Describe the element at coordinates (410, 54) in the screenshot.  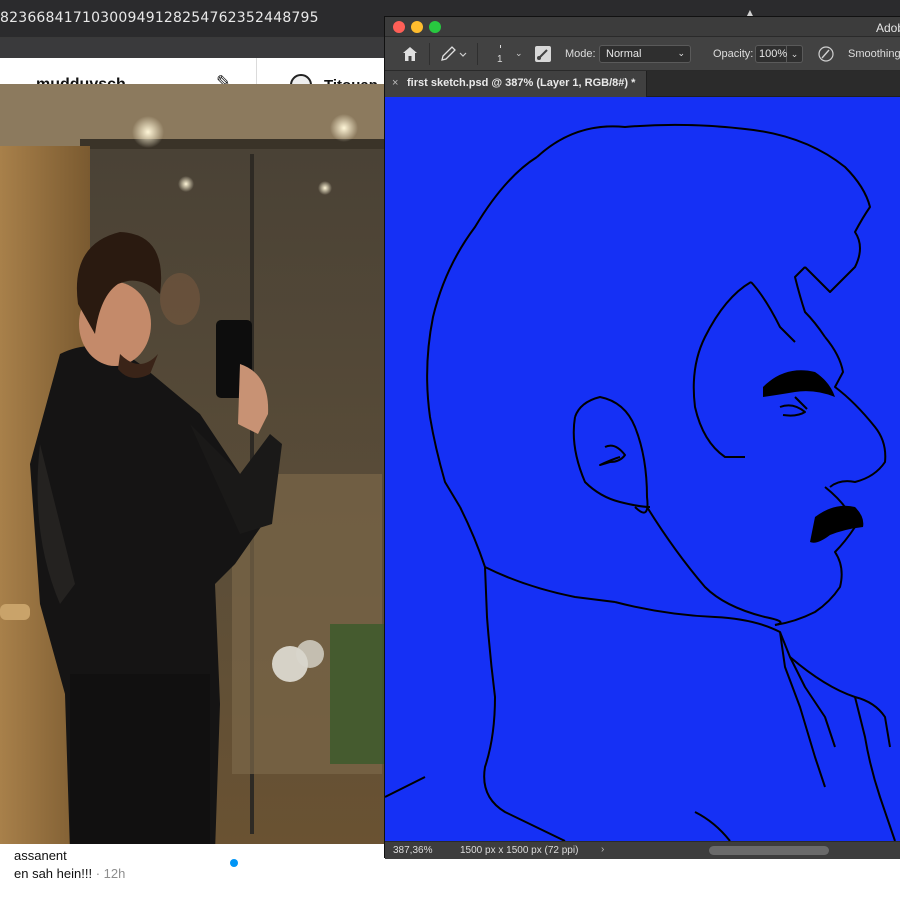
I see `home-icon` at that location.